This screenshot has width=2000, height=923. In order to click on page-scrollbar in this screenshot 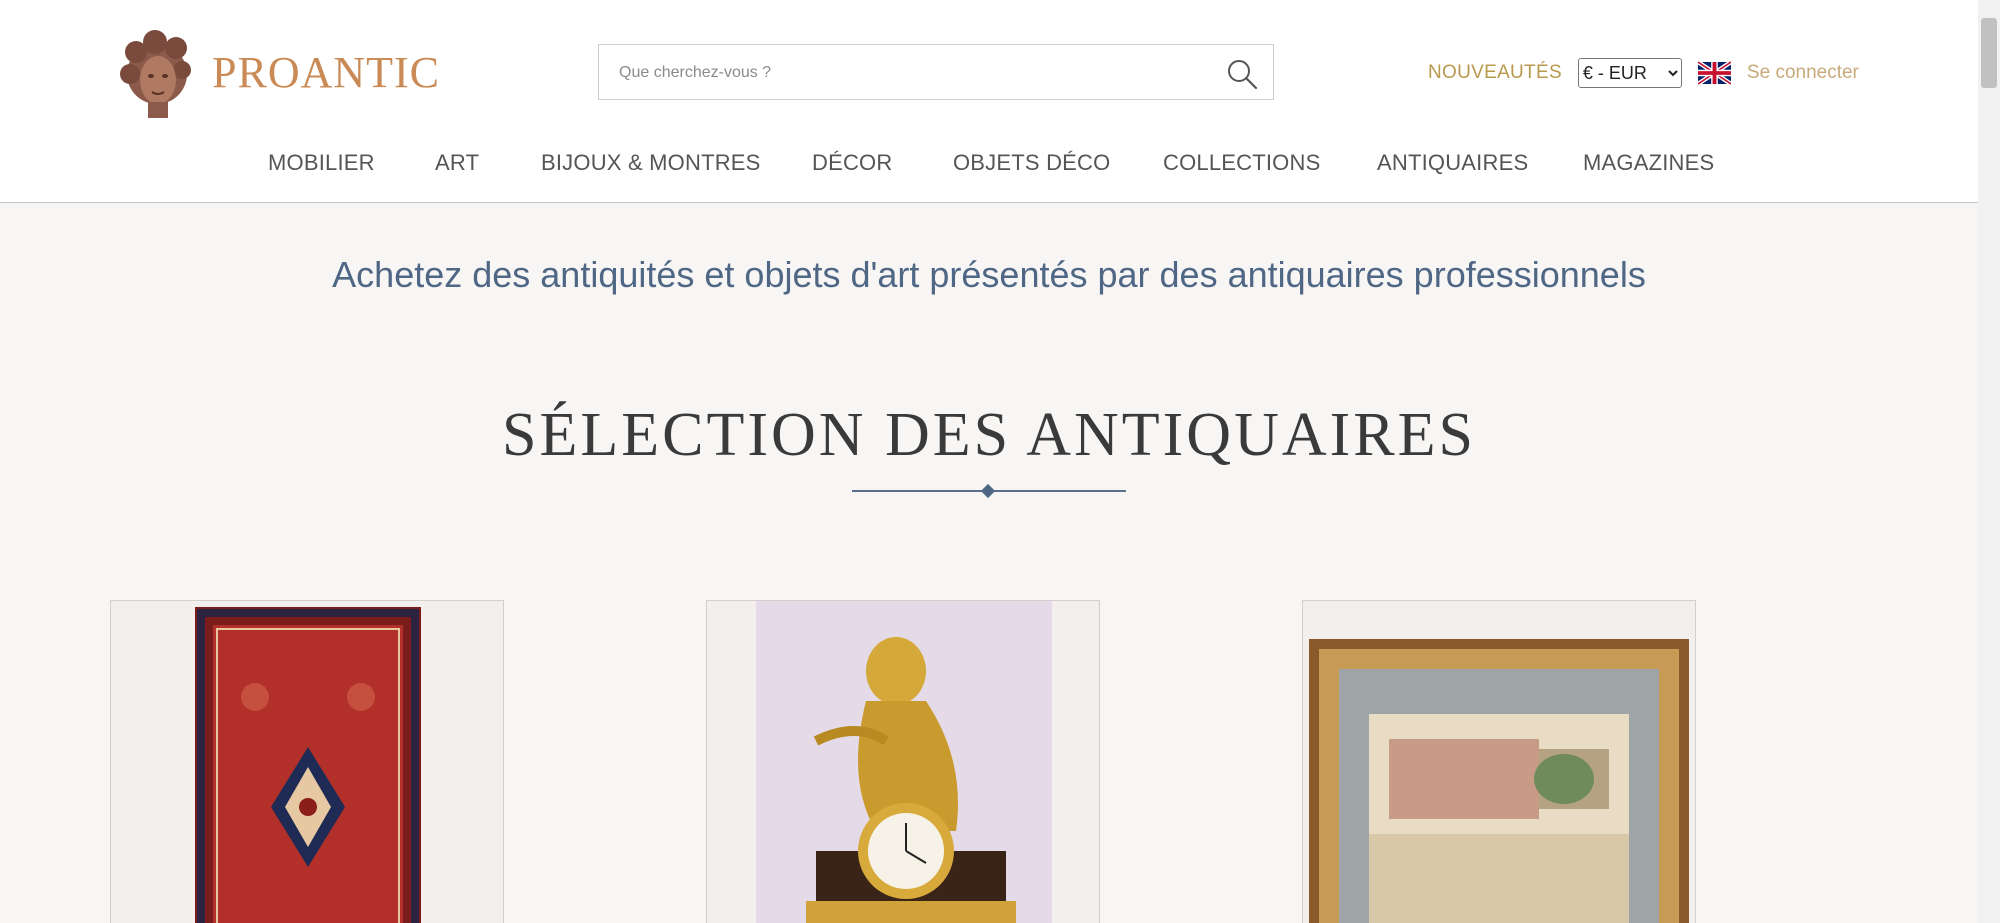, I will do `click(1989, 461)`.